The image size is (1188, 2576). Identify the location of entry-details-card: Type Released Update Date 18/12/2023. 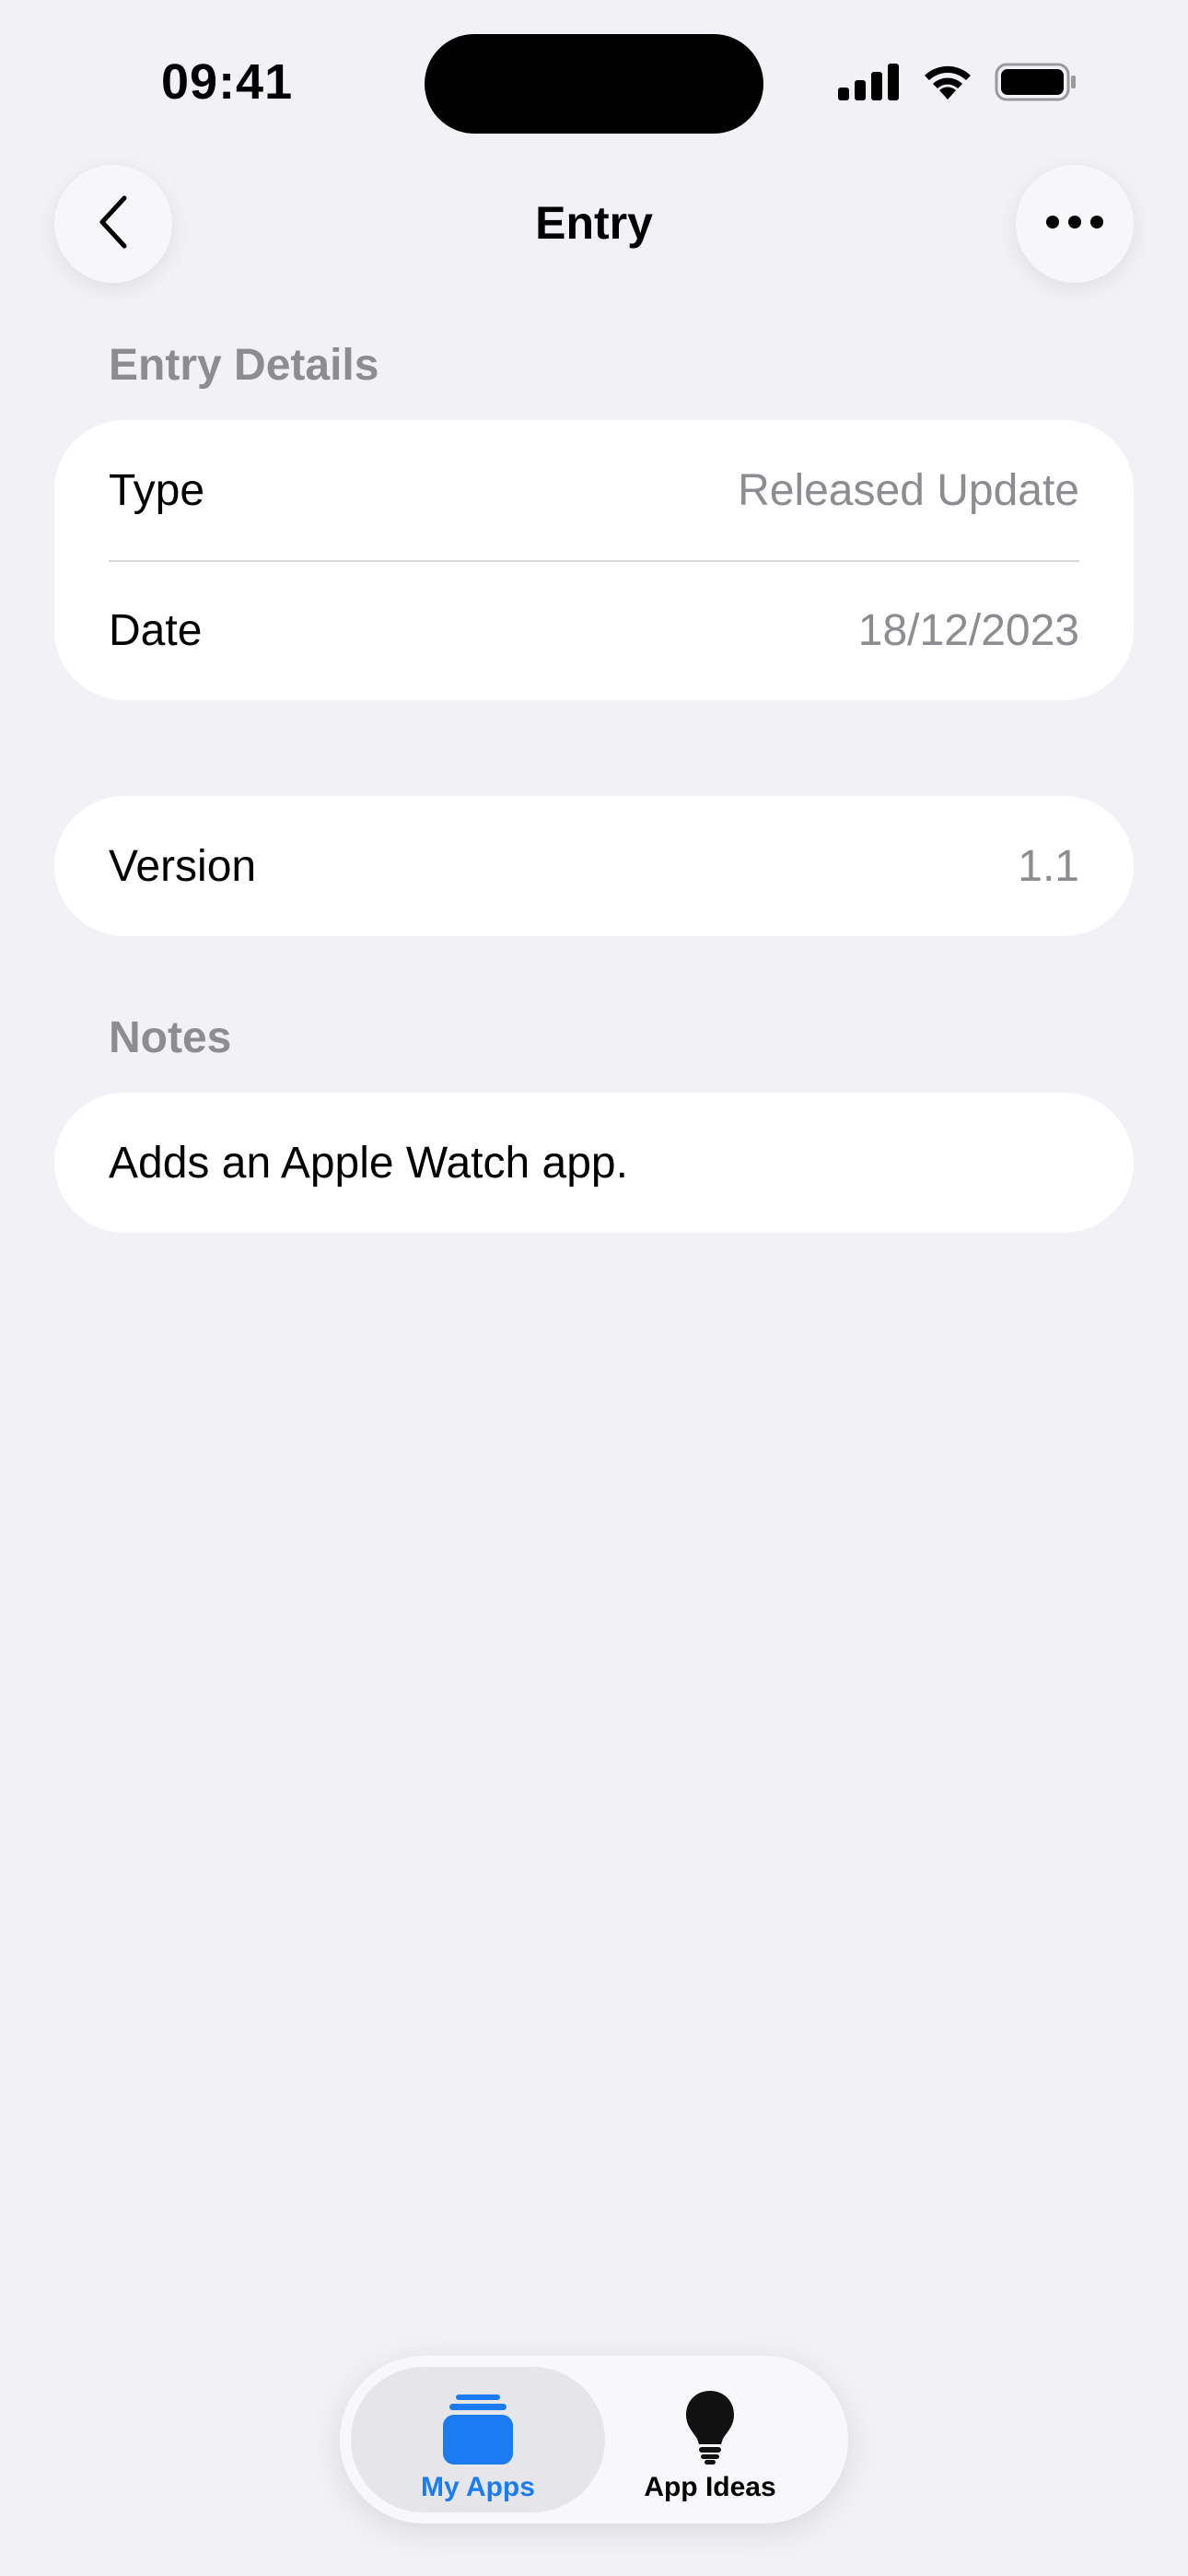
(594, 560).